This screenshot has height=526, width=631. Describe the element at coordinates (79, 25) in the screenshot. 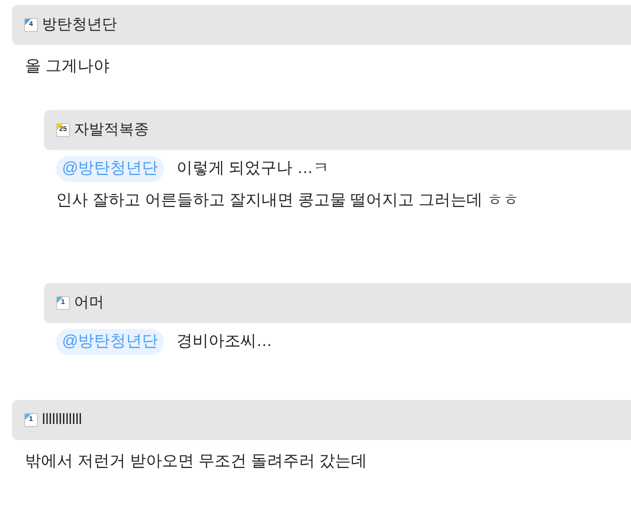

I see `username: 방탄청년단` at that location.